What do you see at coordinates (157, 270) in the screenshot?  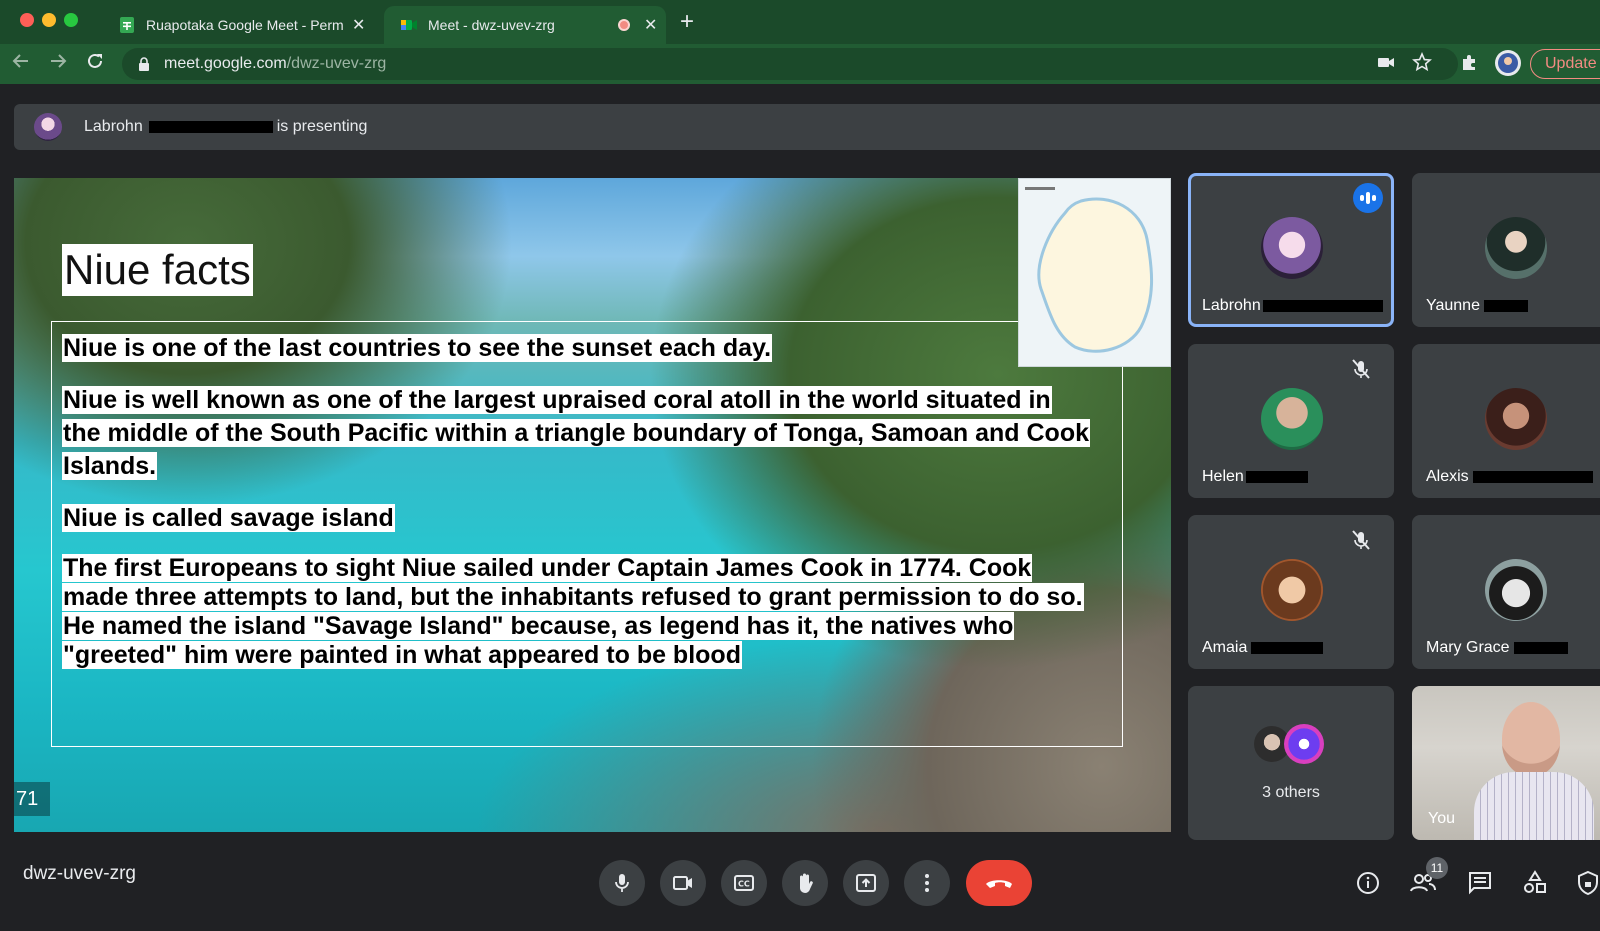 I see `slide-title: Niue facts` at bounding box center [157, 270].